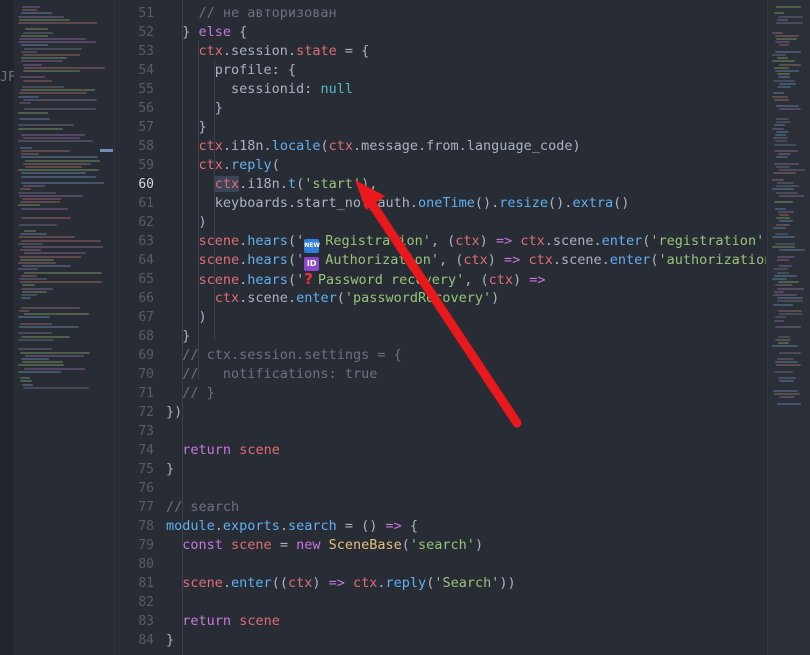 The image size is (810, 655). What do you see at coordinates (324, 545) in the screenshot?
I see `code-line: const scene = new SceneBase('search')` at bounding box center [324, 545].